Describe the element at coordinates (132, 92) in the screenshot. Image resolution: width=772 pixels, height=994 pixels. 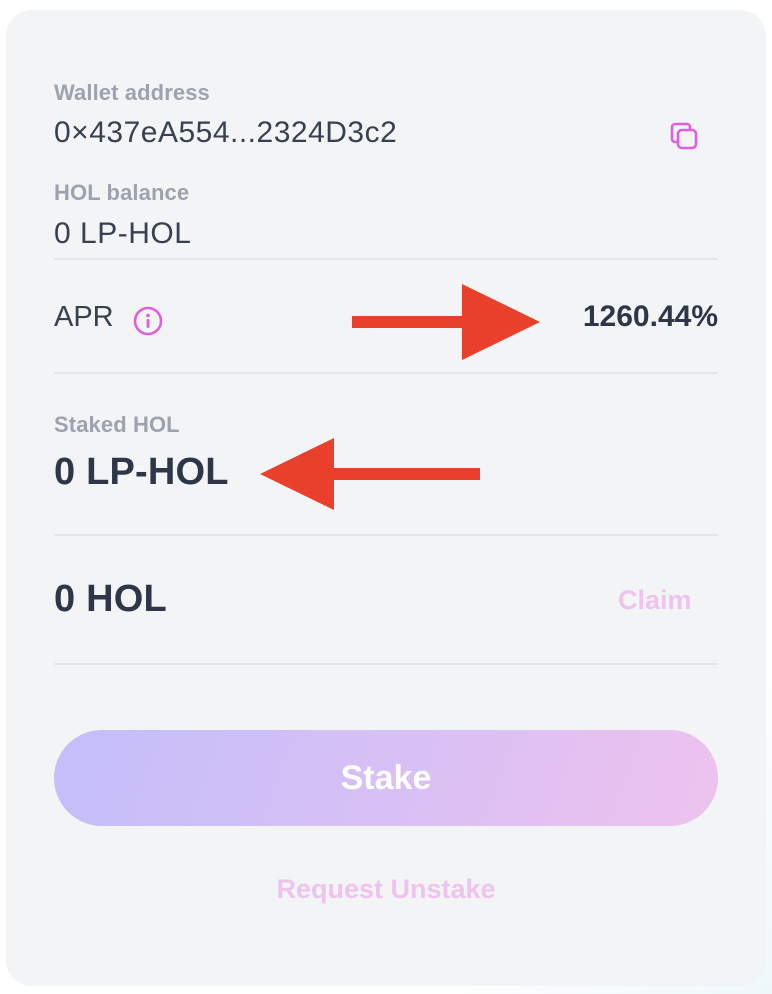
I see `wallet-address-label: Wallet address` at that location.